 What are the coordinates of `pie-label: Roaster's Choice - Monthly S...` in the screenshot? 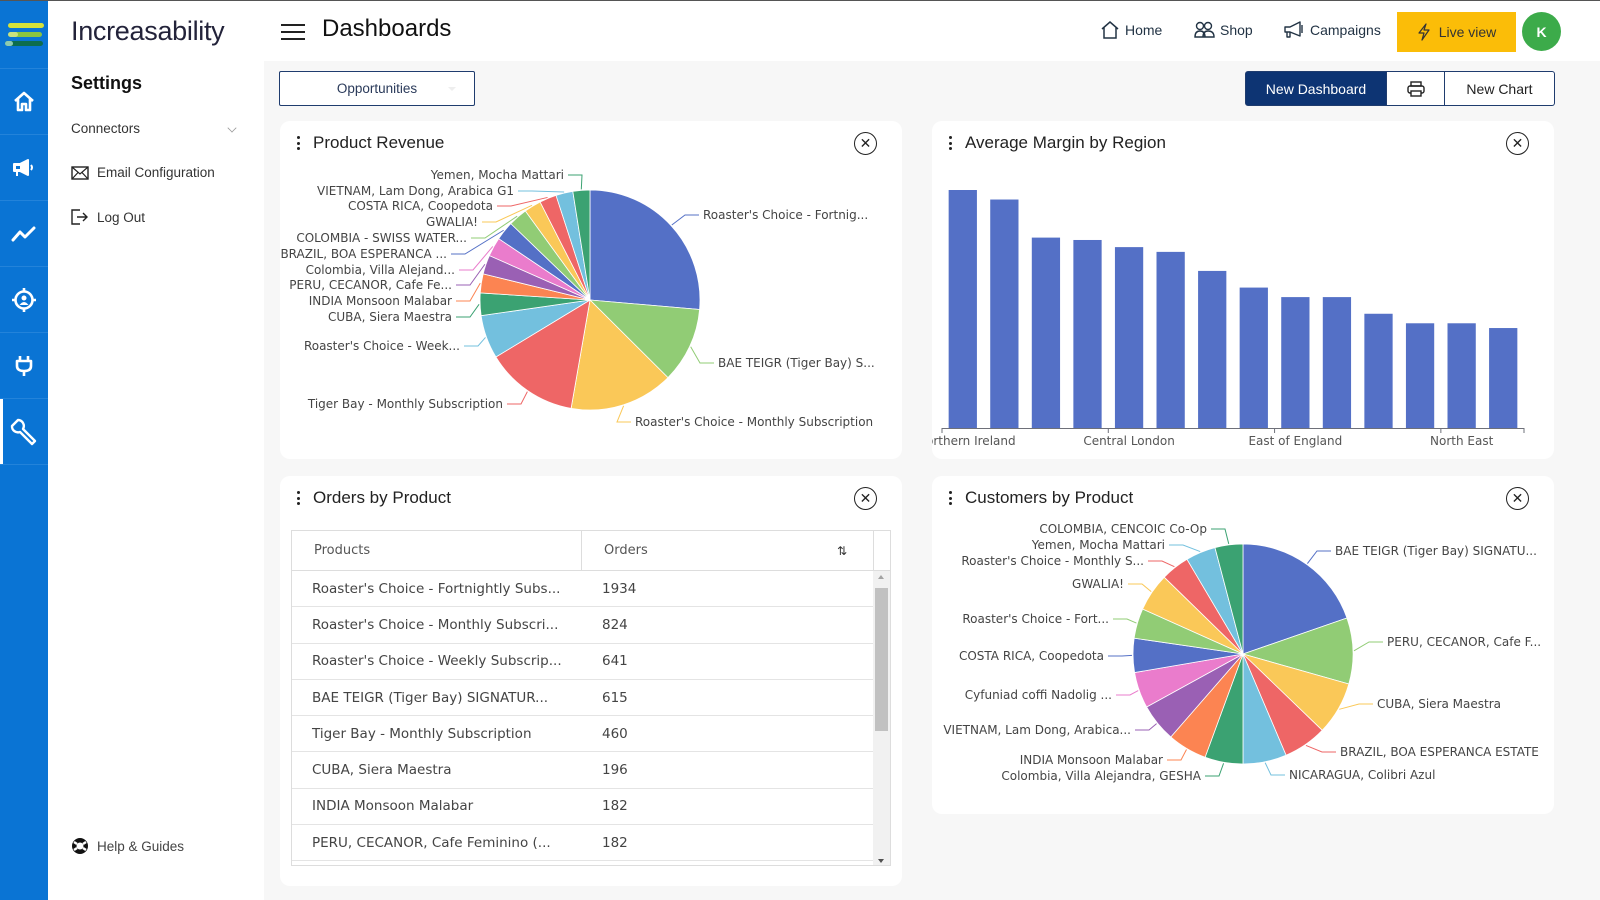 It's located at (1052, 561).